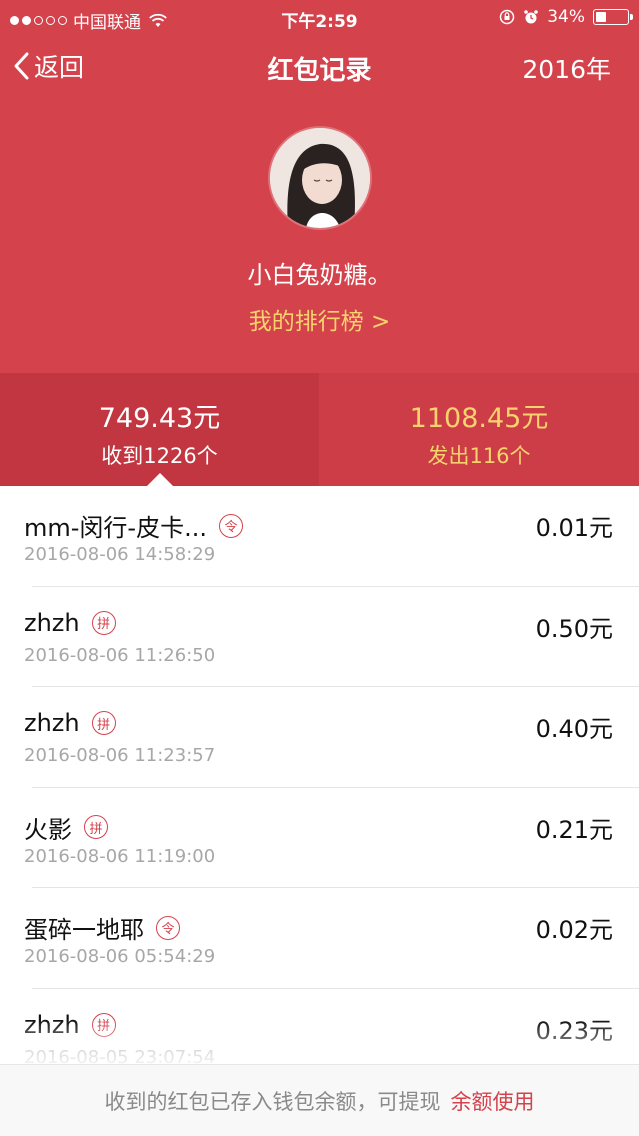 The height and width of the screenshot is (1136, 639). Describe the element at coordinates (319, 737) in the screenshot. I see `list-item: zhzh 拼 2016-08-06 11:23:57 0.40元` at that location.